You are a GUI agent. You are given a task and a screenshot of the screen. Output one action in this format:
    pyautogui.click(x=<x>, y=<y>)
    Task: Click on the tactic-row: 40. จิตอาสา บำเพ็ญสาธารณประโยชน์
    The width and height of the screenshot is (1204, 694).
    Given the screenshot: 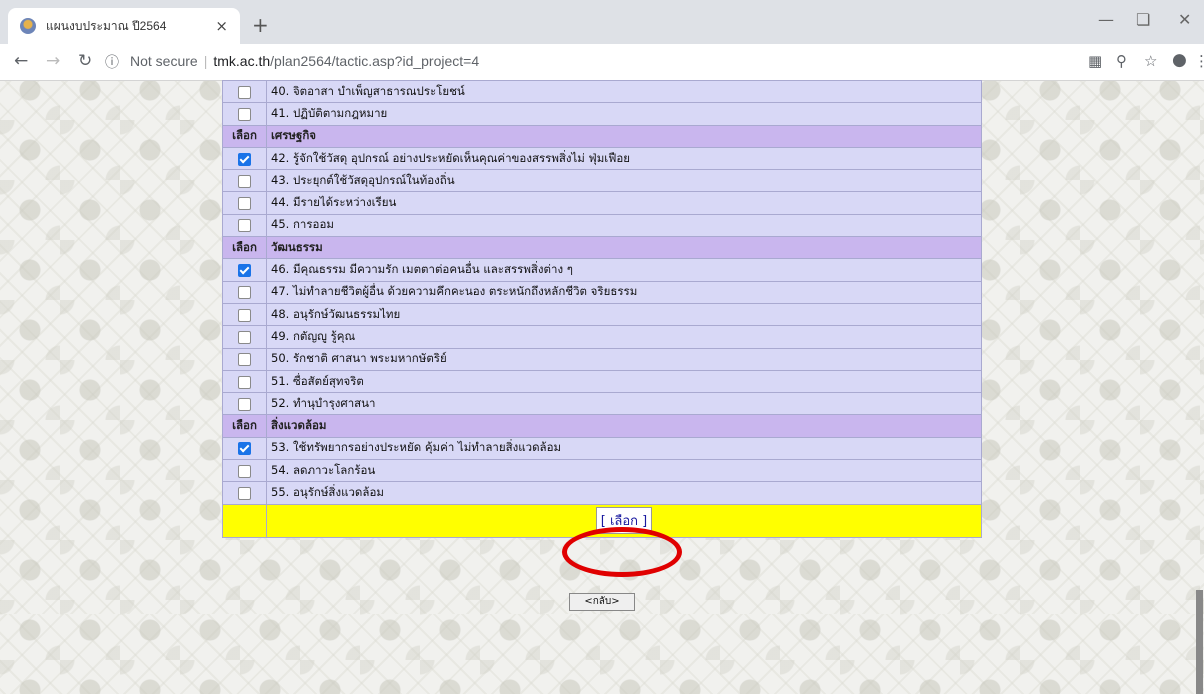 What is the action you would take?
    pyautogui.click(x=602, y=91)
    